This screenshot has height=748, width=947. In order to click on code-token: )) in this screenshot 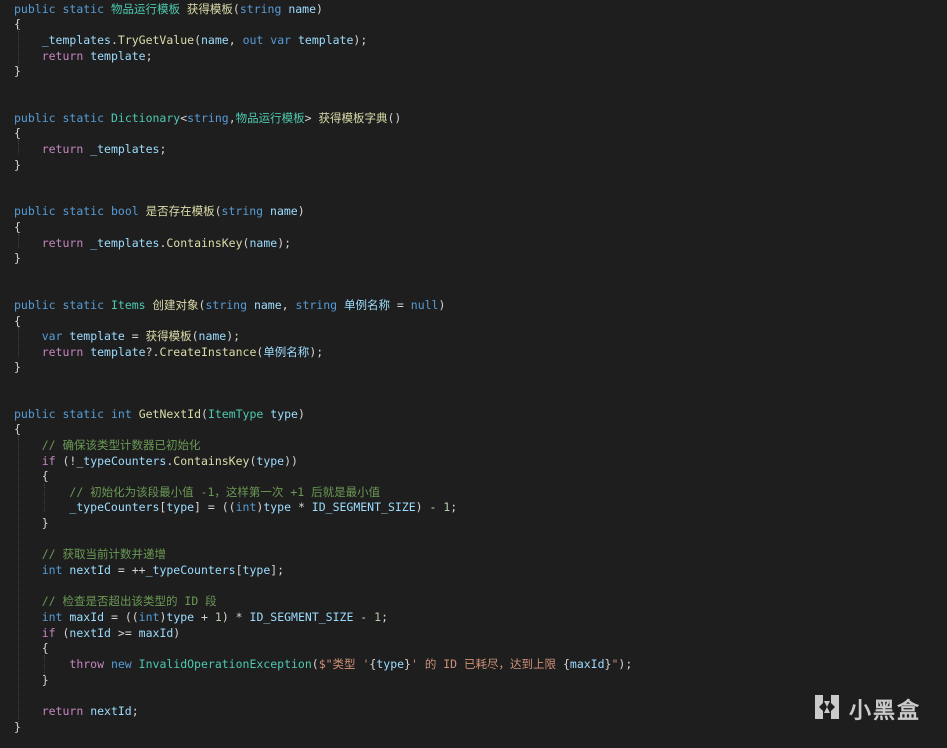, I will do `click(291, 461)`.